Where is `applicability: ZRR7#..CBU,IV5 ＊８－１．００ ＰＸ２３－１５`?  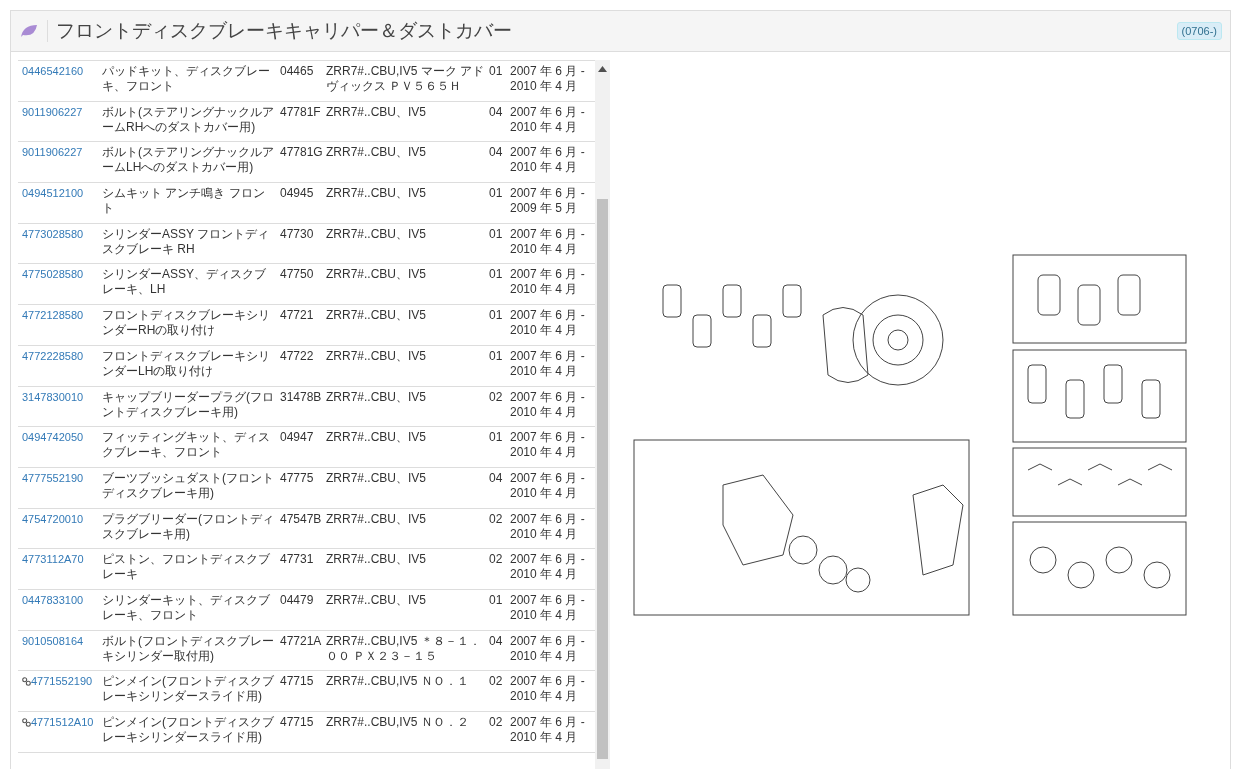
applicability: ZRR7#..CBU,IV5 ＊８－１．００ ＰＸ２３－１５ is located at coordinates (404, 649).